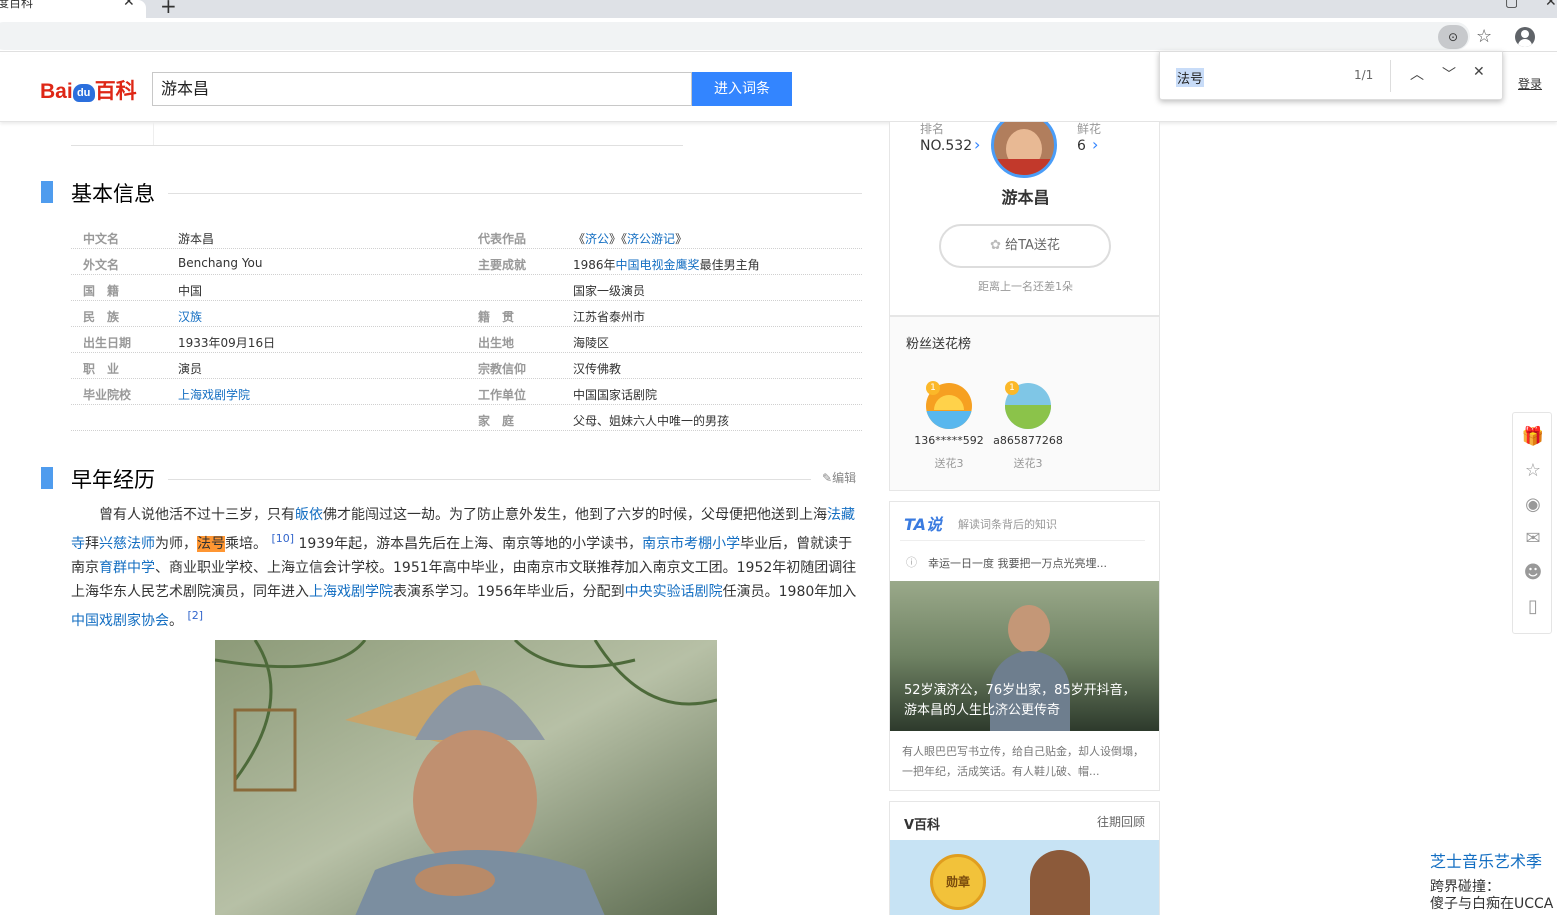  I want to click on fan-name: a865877268, so click(1028, 440).